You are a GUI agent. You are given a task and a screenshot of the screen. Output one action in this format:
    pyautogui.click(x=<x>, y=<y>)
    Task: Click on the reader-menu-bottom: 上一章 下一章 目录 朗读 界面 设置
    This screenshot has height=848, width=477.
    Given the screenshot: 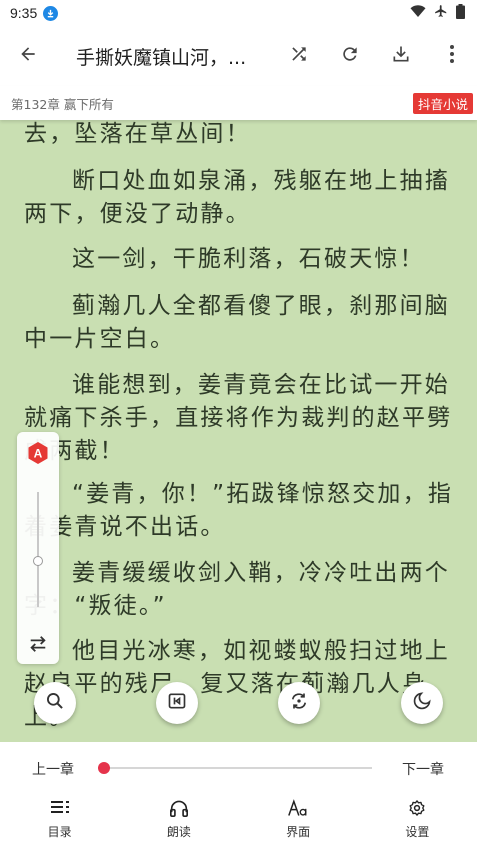 What is the action you would take?
    pyautogui.click(x=238, y=795)
    